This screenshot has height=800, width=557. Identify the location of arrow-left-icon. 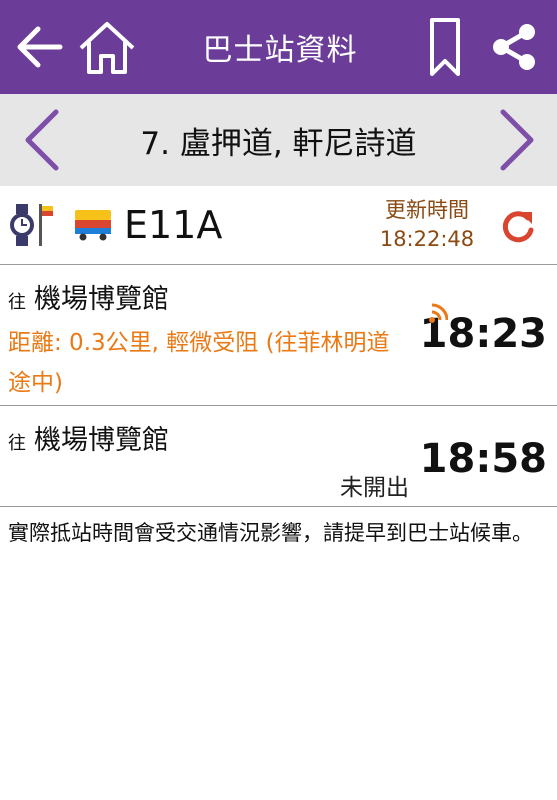
(39, 47).